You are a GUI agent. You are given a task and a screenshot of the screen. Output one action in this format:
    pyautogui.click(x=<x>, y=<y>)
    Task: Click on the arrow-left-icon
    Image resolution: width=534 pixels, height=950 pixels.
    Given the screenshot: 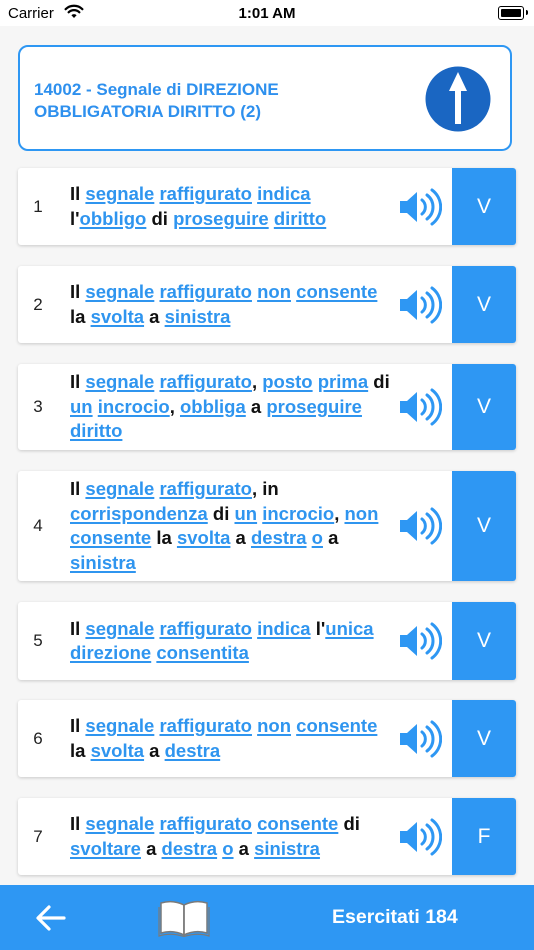 What is the action you would take?
    pyautogui.click(x=51, y=918)
    